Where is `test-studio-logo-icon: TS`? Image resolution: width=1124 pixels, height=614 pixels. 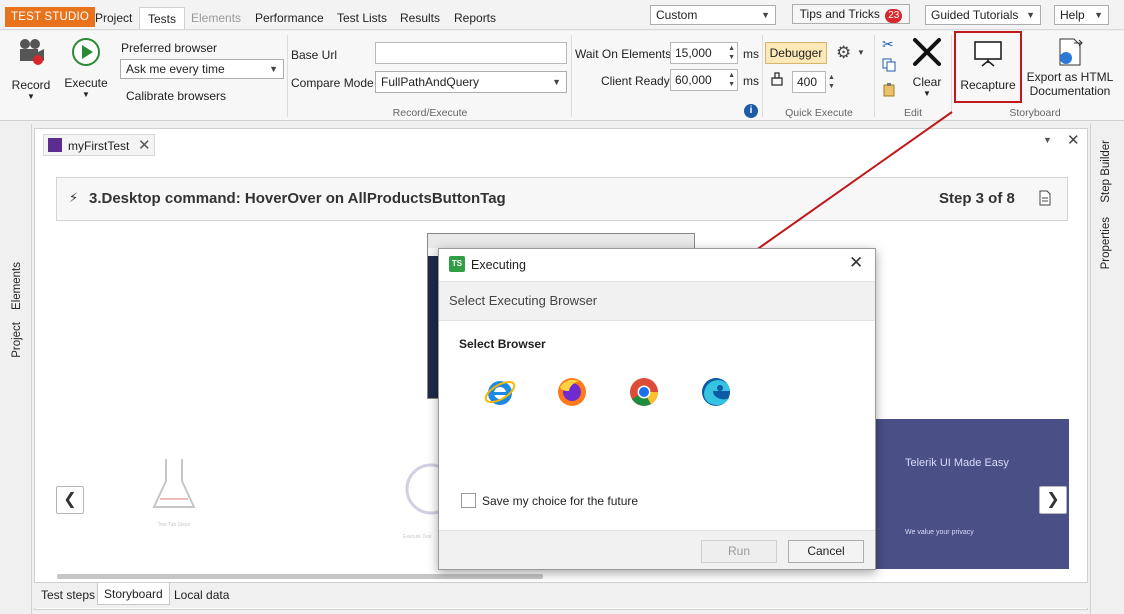 test-studio-logo-icon: TS is located at coordinates (457, 264).